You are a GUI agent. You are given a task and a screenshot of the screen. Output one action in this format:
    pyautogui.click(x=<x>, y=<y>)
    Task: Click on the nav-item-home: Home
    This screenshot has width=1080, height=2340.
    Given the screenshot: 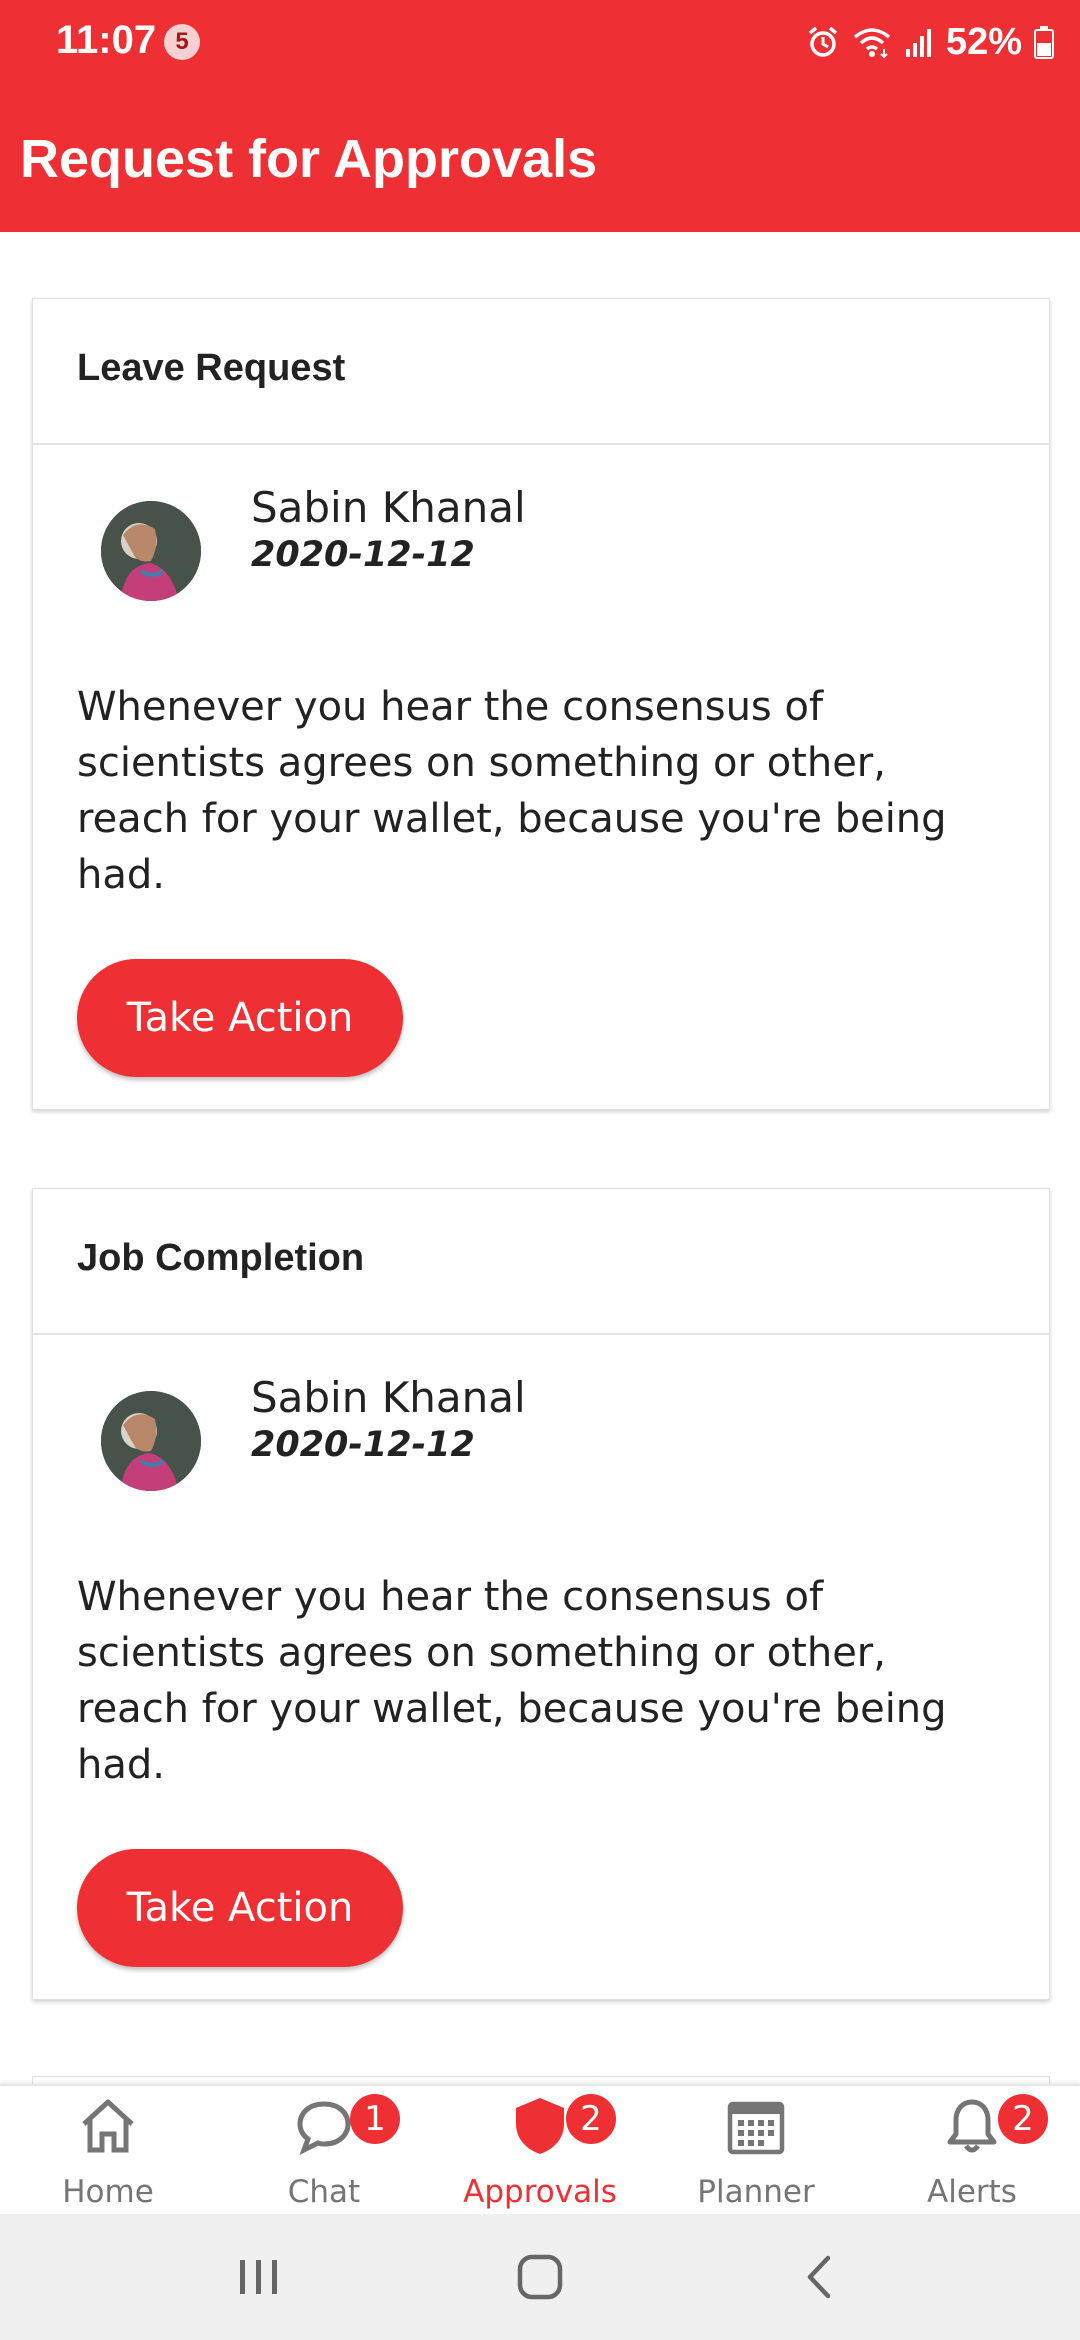 What is the action you would take?
    pyautogui.click(x=108, y=2151)
    